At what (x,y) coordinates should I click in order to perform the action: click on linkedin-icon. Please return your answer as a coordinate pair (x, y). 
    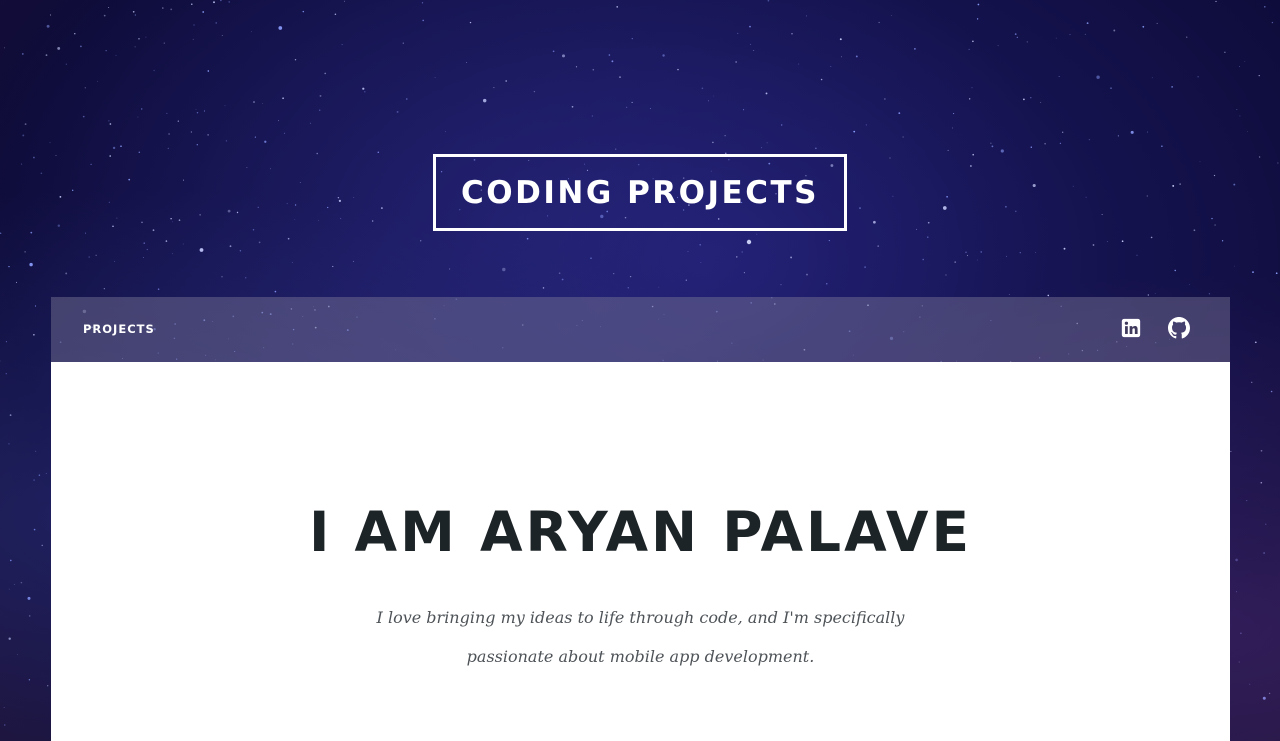
    Looking at the image, I should click on (1131, 328).